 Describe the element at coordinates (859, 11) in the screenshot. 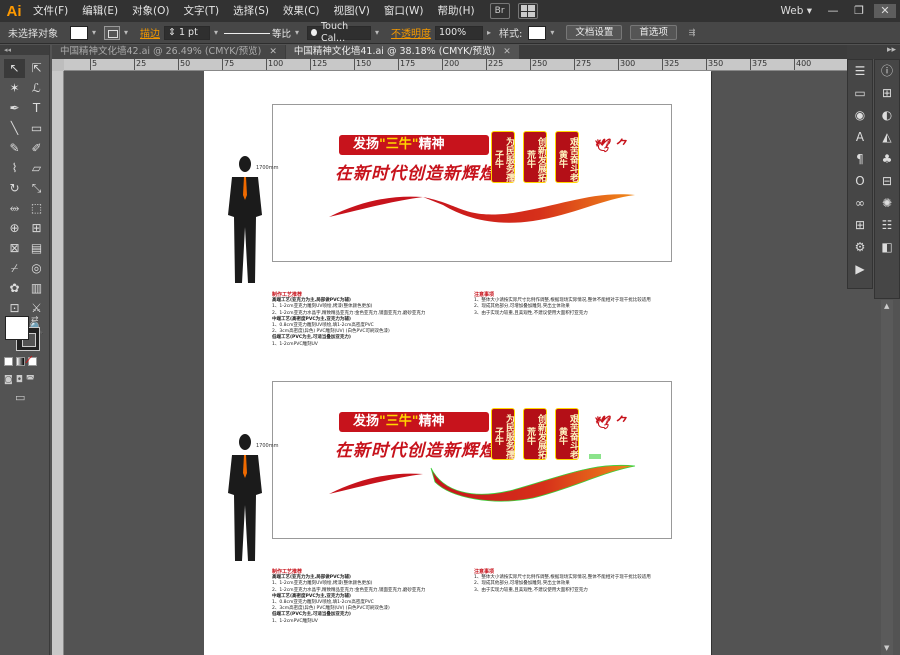

I see `restore-button: ❐` at that location.